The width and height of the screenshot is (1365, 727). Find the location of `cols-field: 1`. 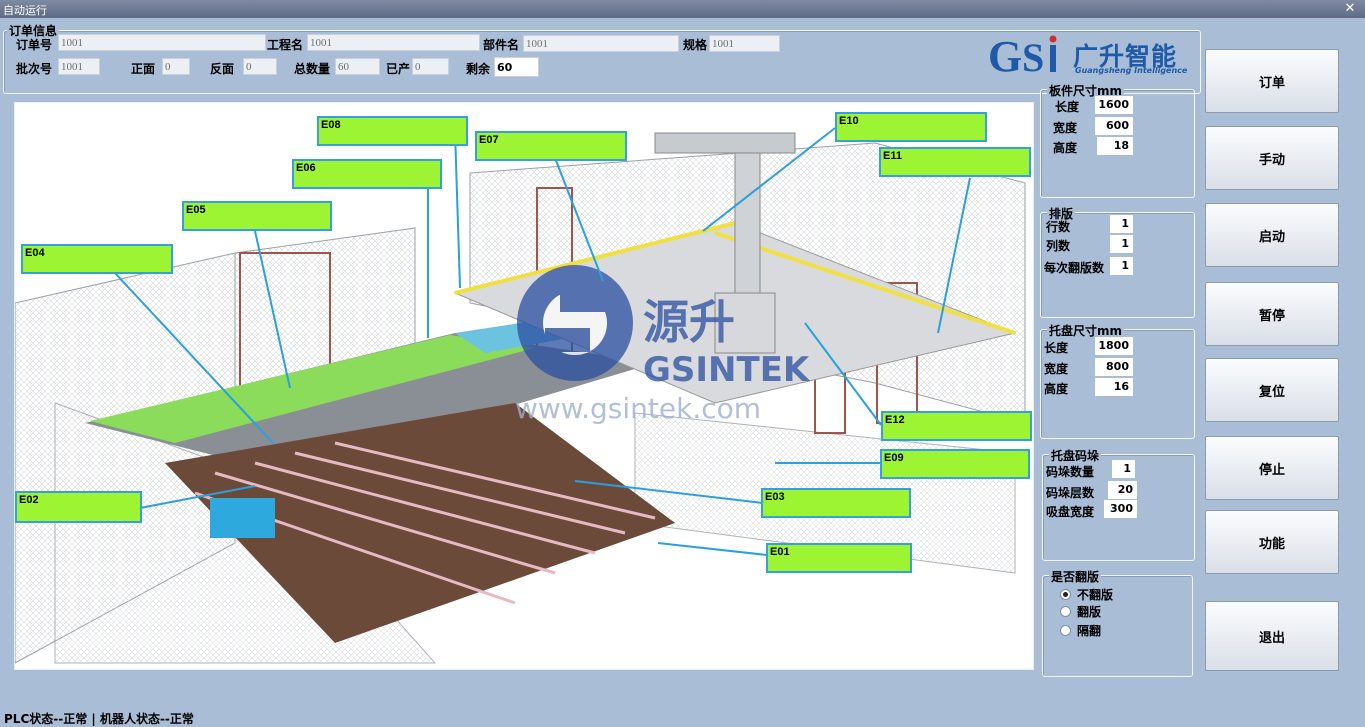

cols-field: 1 is located at coordinates (1121, 244).